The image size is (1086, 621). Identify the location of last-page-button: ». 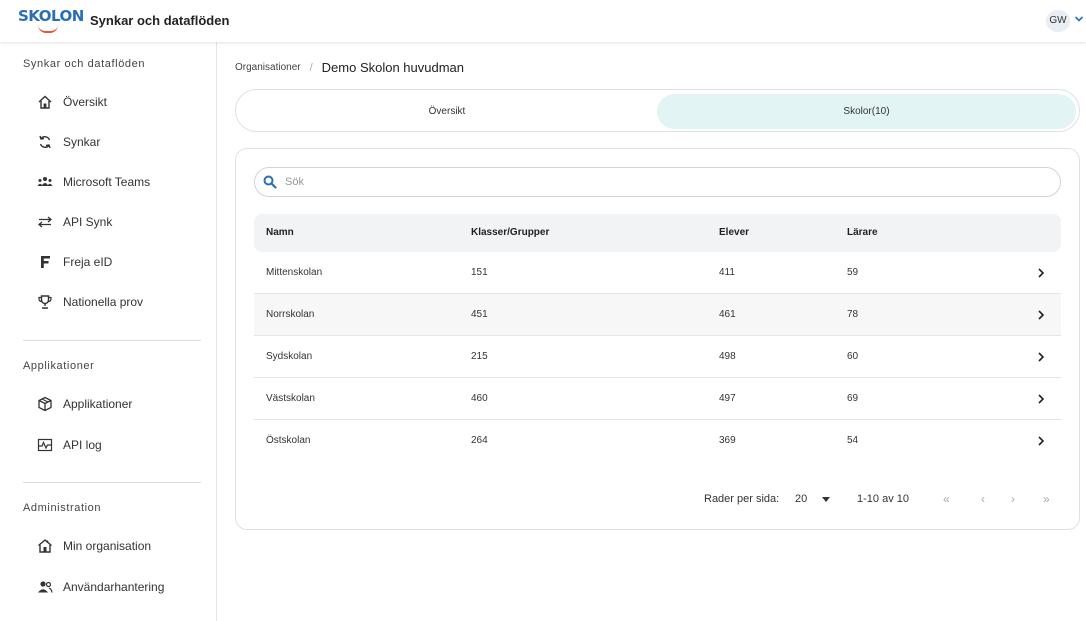
(1046, 499).